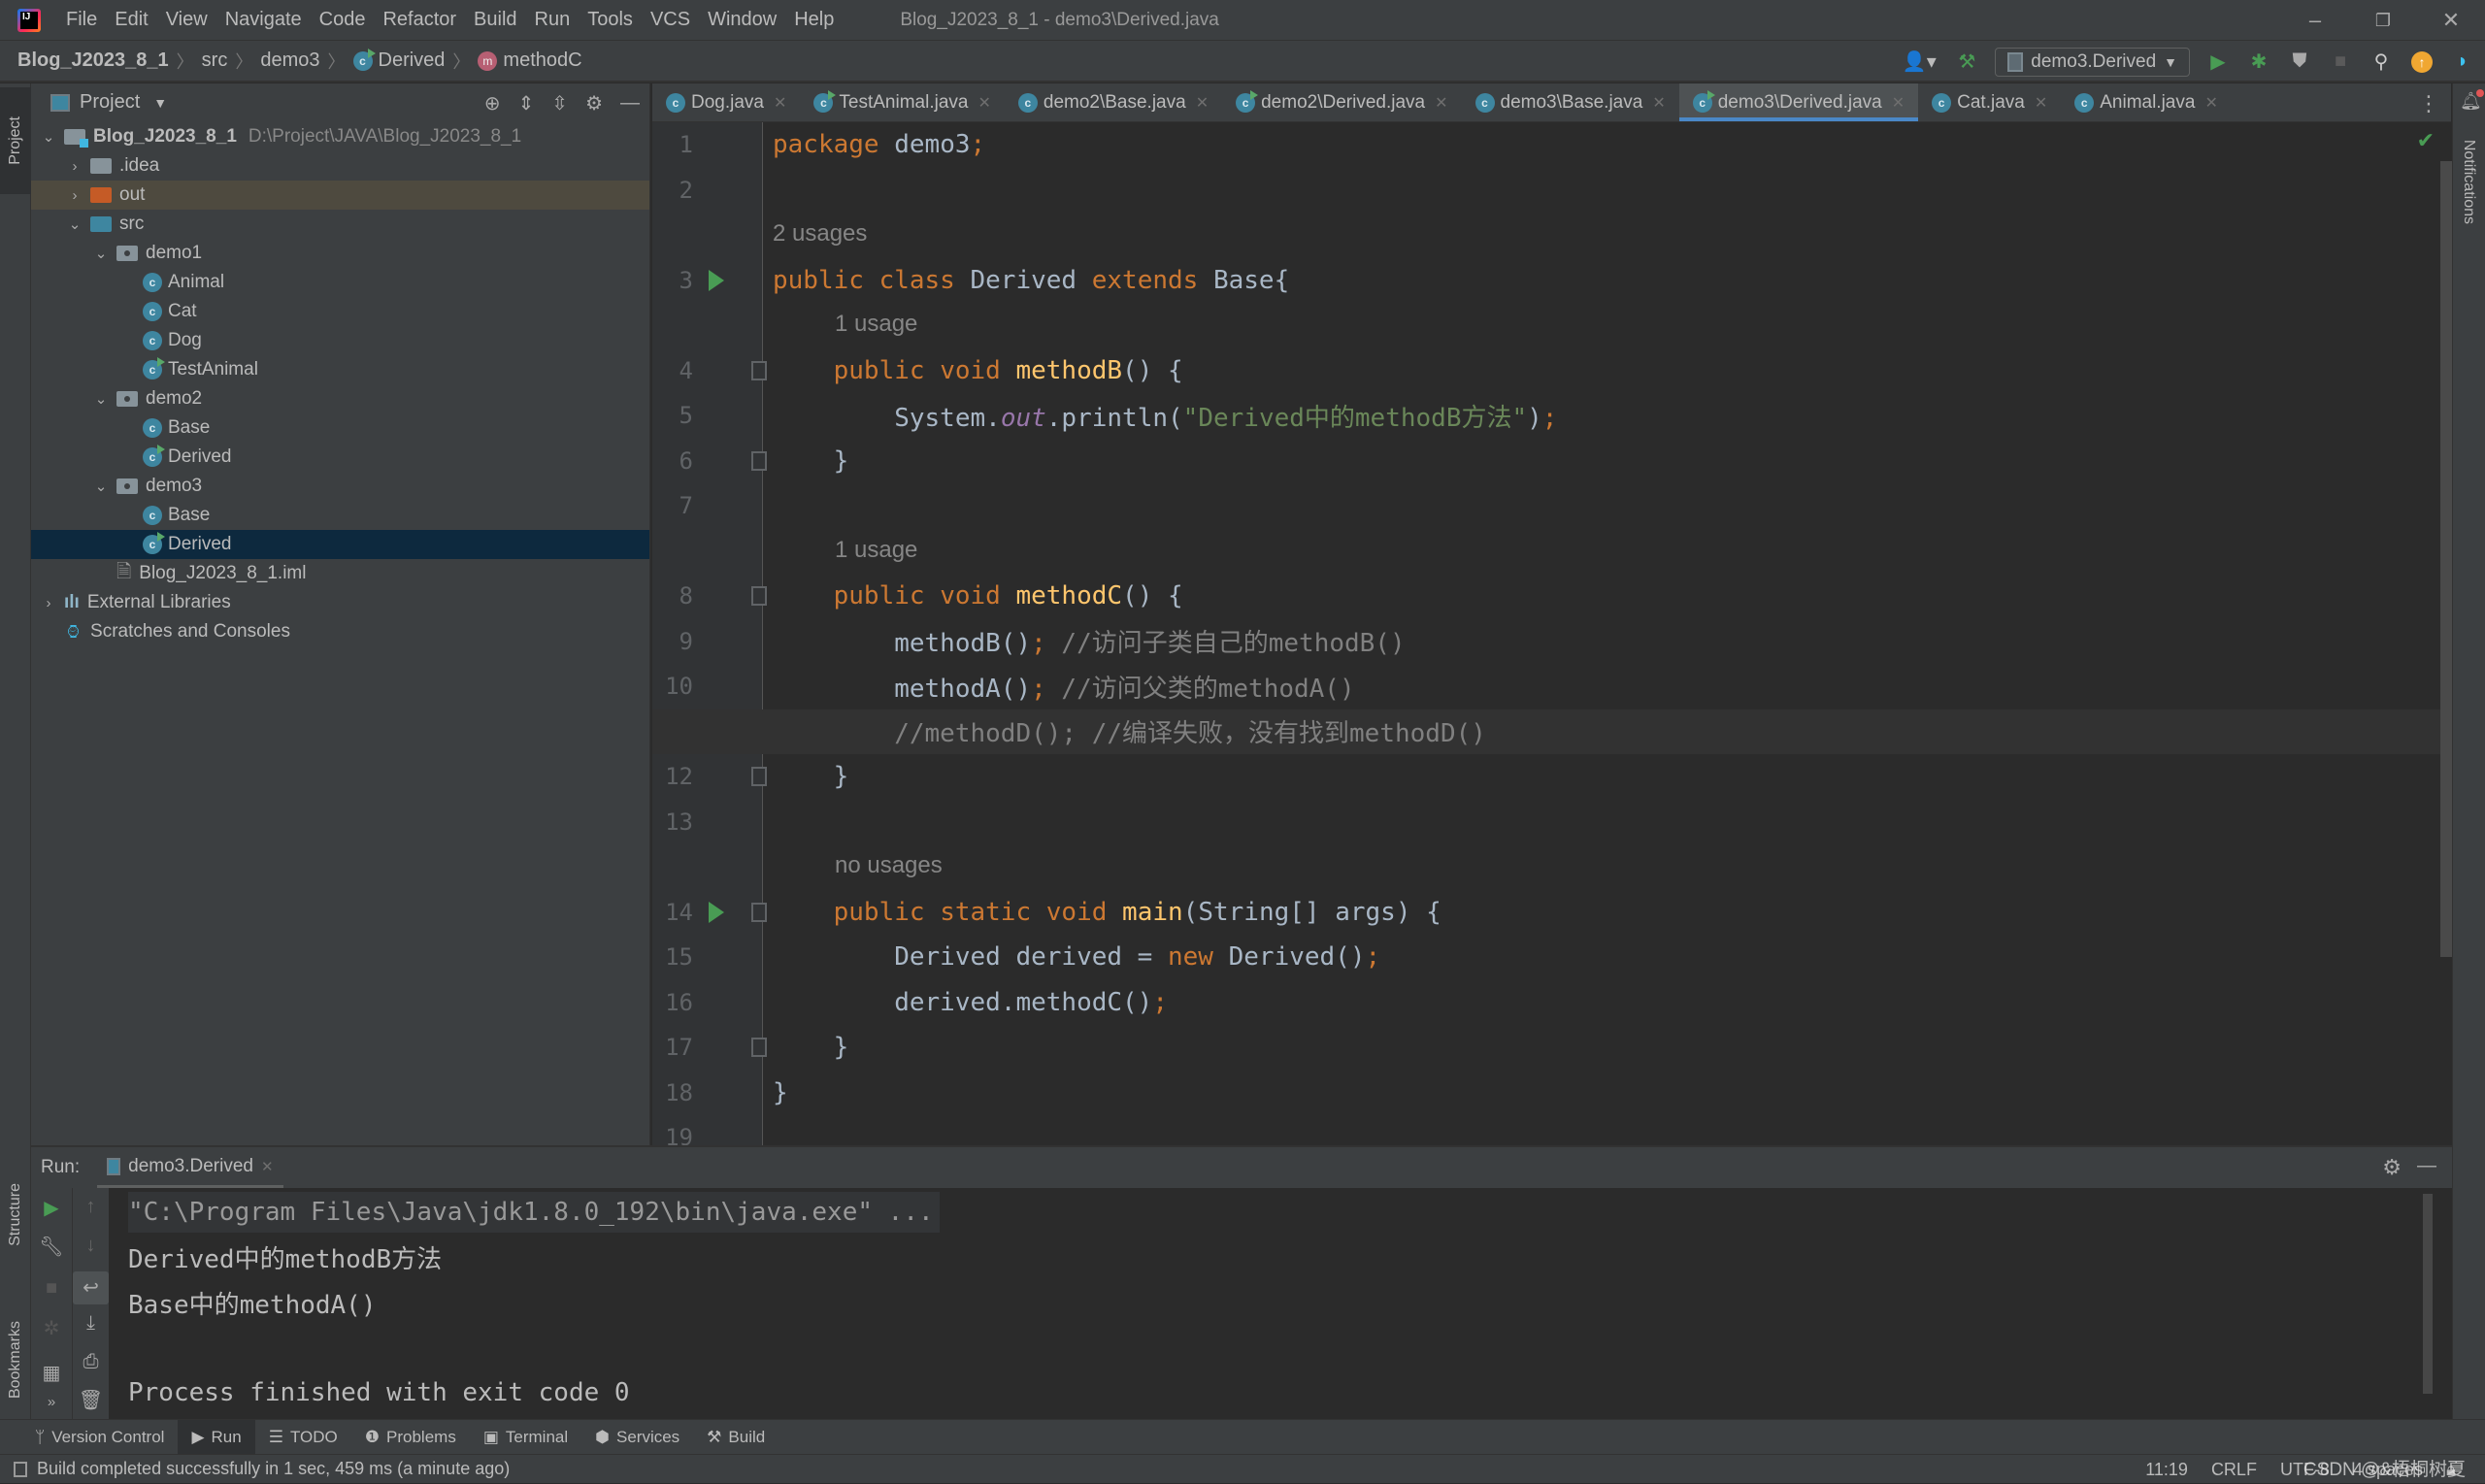 Image resolution: width=2485 pixels, height=1484 pixels. I want to click on code-line: //methodD(); //编译失败，没有找到methodD(), so click(1552, 731).